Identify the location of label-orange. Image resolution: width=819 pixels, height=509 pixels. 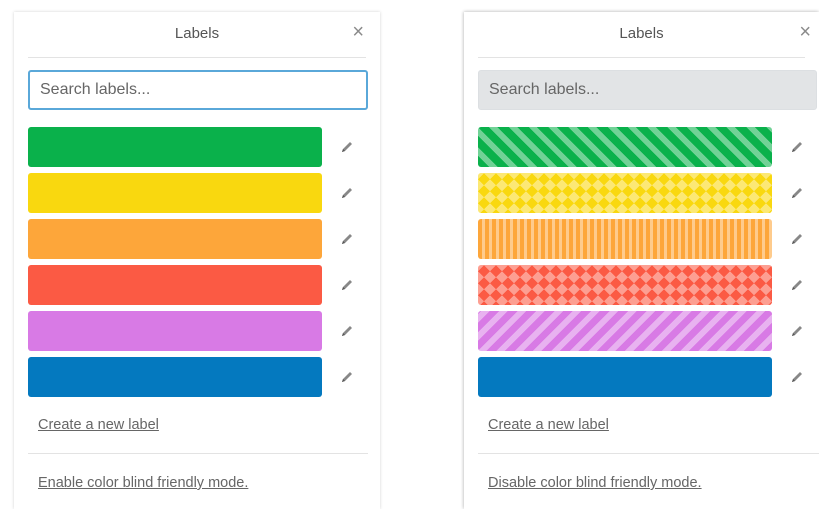
(175, 239).